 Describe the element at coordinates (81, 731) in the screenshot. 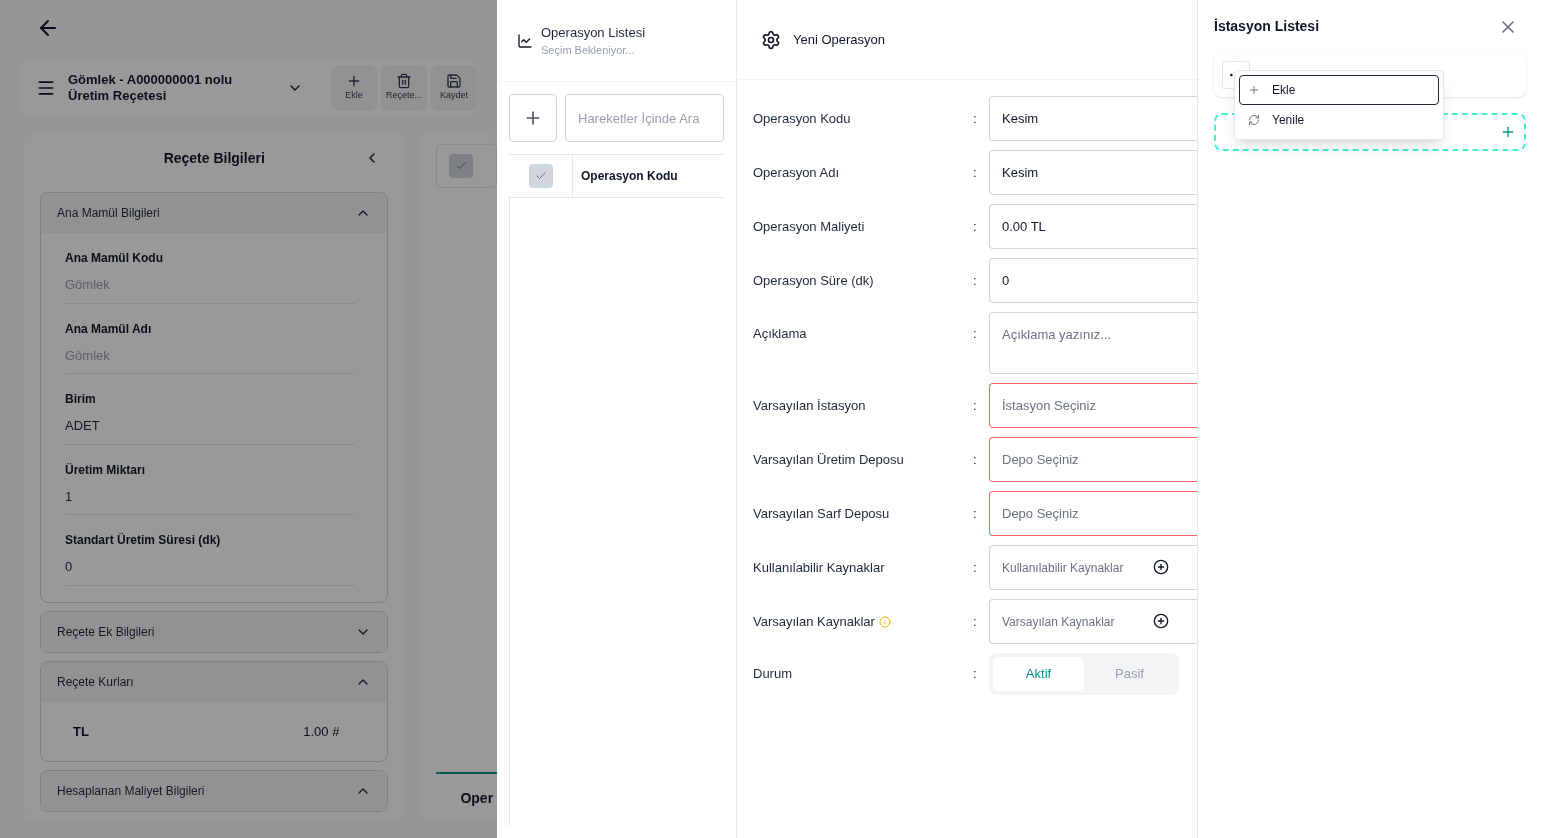

I see `currency-label: TL` at that location.